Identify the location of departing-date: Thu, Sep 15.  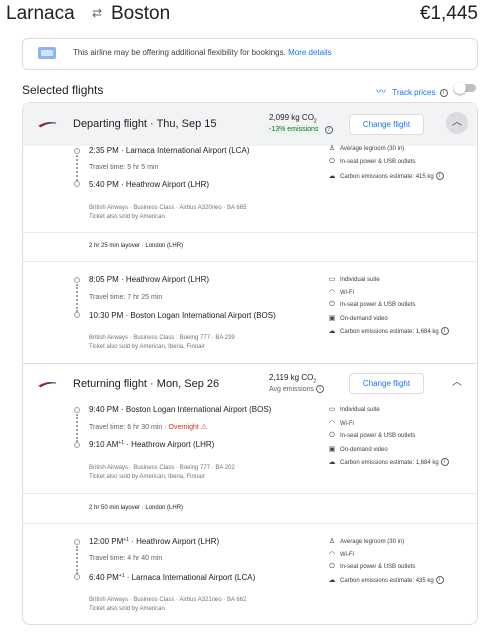
(186, 124).